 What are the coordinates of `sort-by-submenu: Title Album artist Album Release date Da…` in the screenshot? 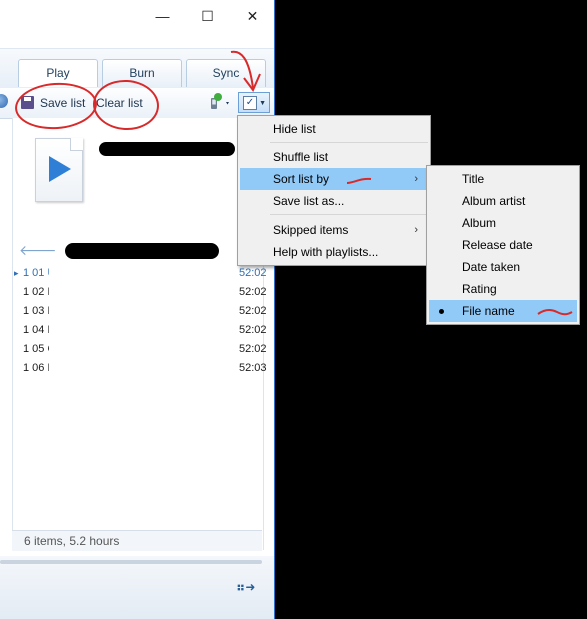 It's located at (503, 245).